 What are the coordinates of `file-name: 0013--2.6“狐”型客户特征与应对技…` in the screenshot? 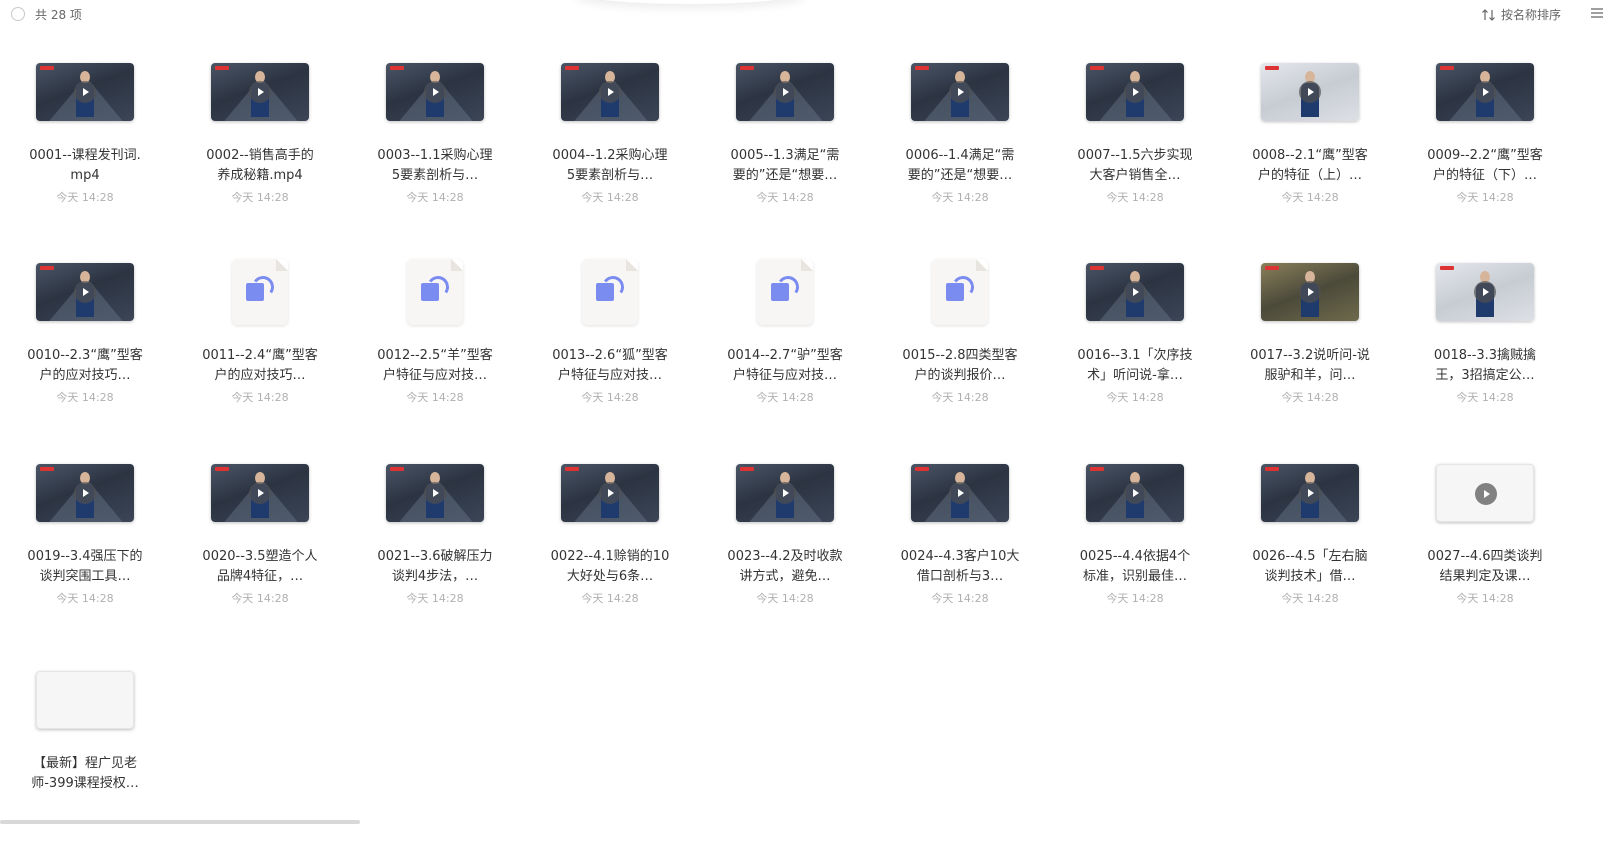 It's located at (610, 365).